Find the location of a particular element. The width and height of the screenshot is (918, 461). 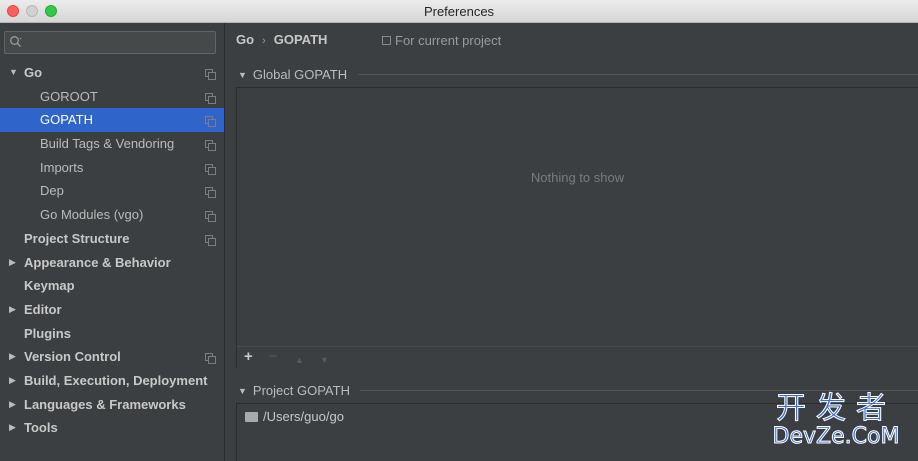

sidebar-item-label: Editor is located at coordinates (43, 309).